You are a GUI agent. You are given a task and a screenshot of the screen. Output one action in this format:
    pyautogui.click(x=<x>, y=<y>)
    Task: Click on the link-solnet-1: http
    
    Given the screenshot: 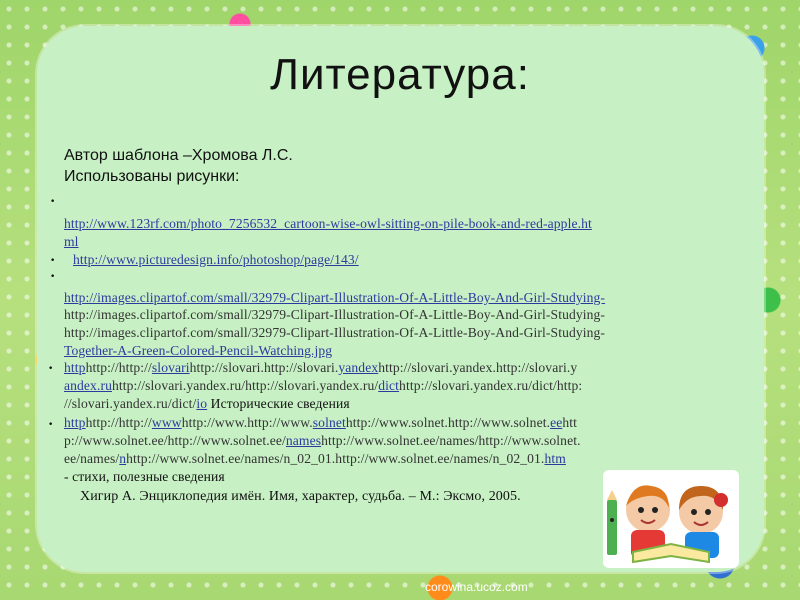 What is the action you would take?
    pyautogui.click(x=75, y=422)
    